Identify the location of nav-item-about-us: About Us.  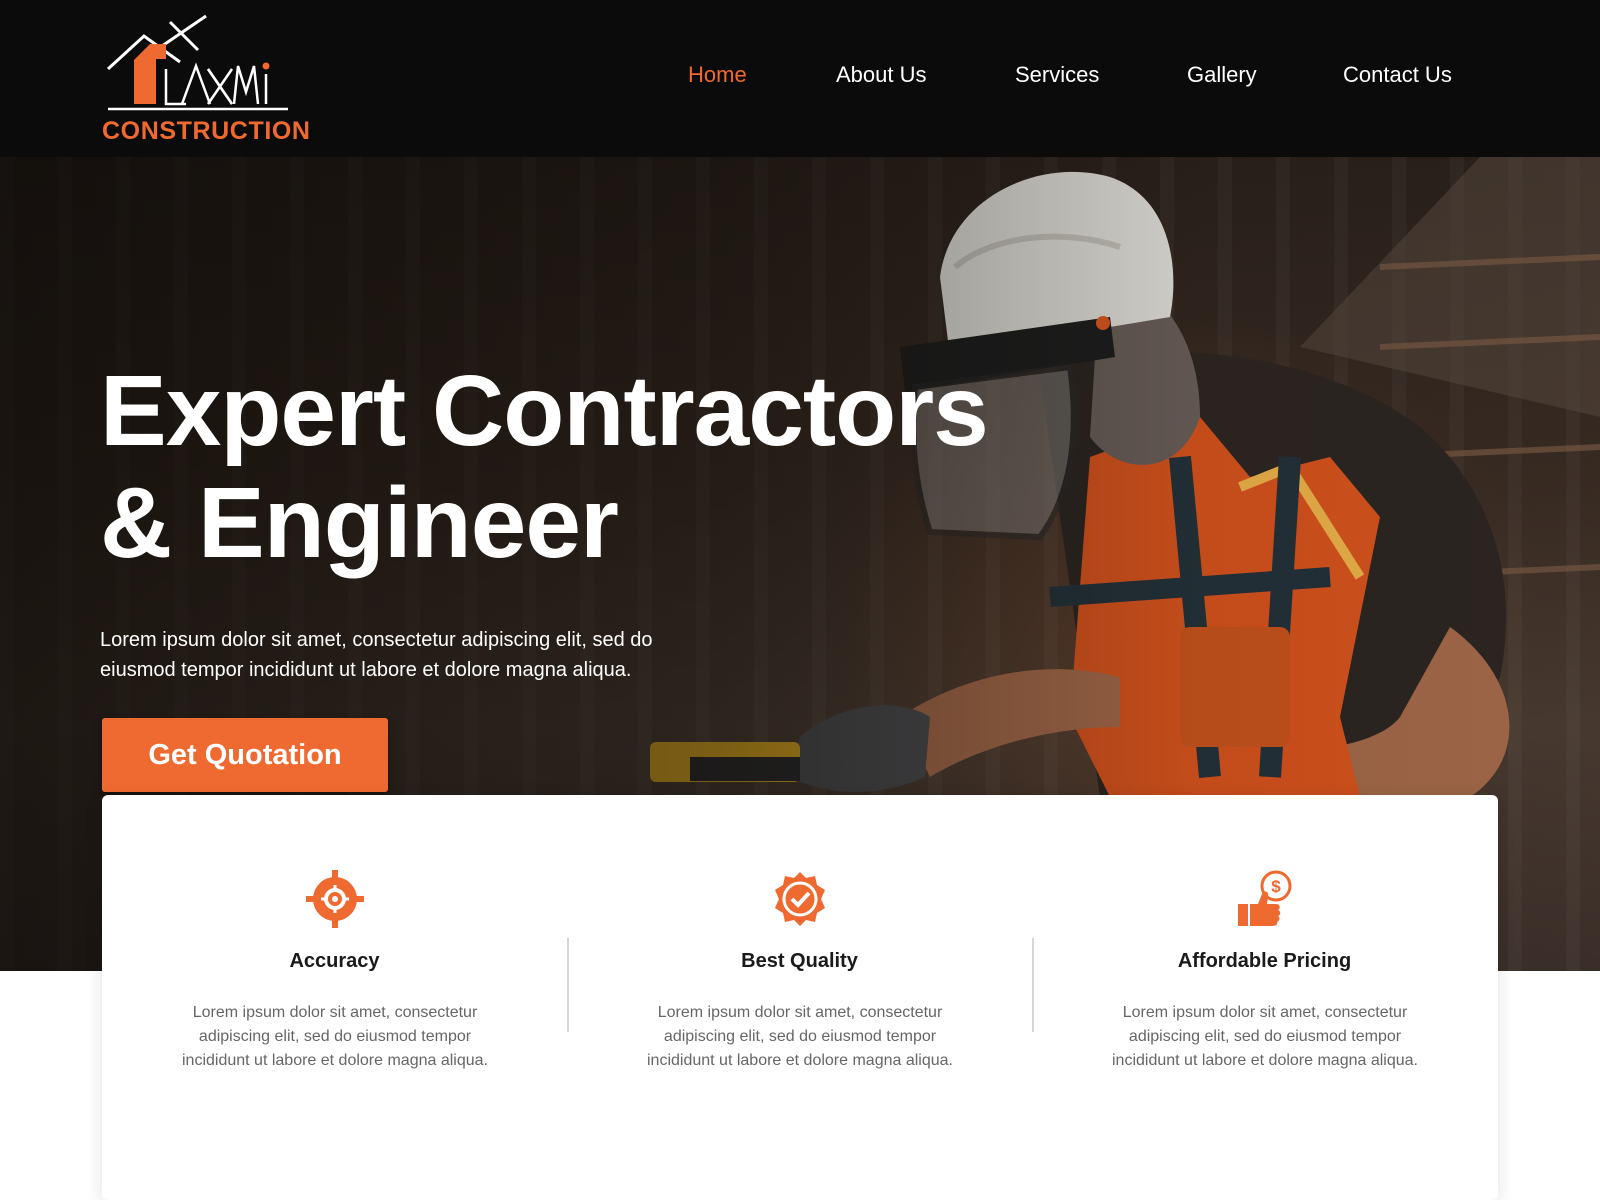
(881, 75).